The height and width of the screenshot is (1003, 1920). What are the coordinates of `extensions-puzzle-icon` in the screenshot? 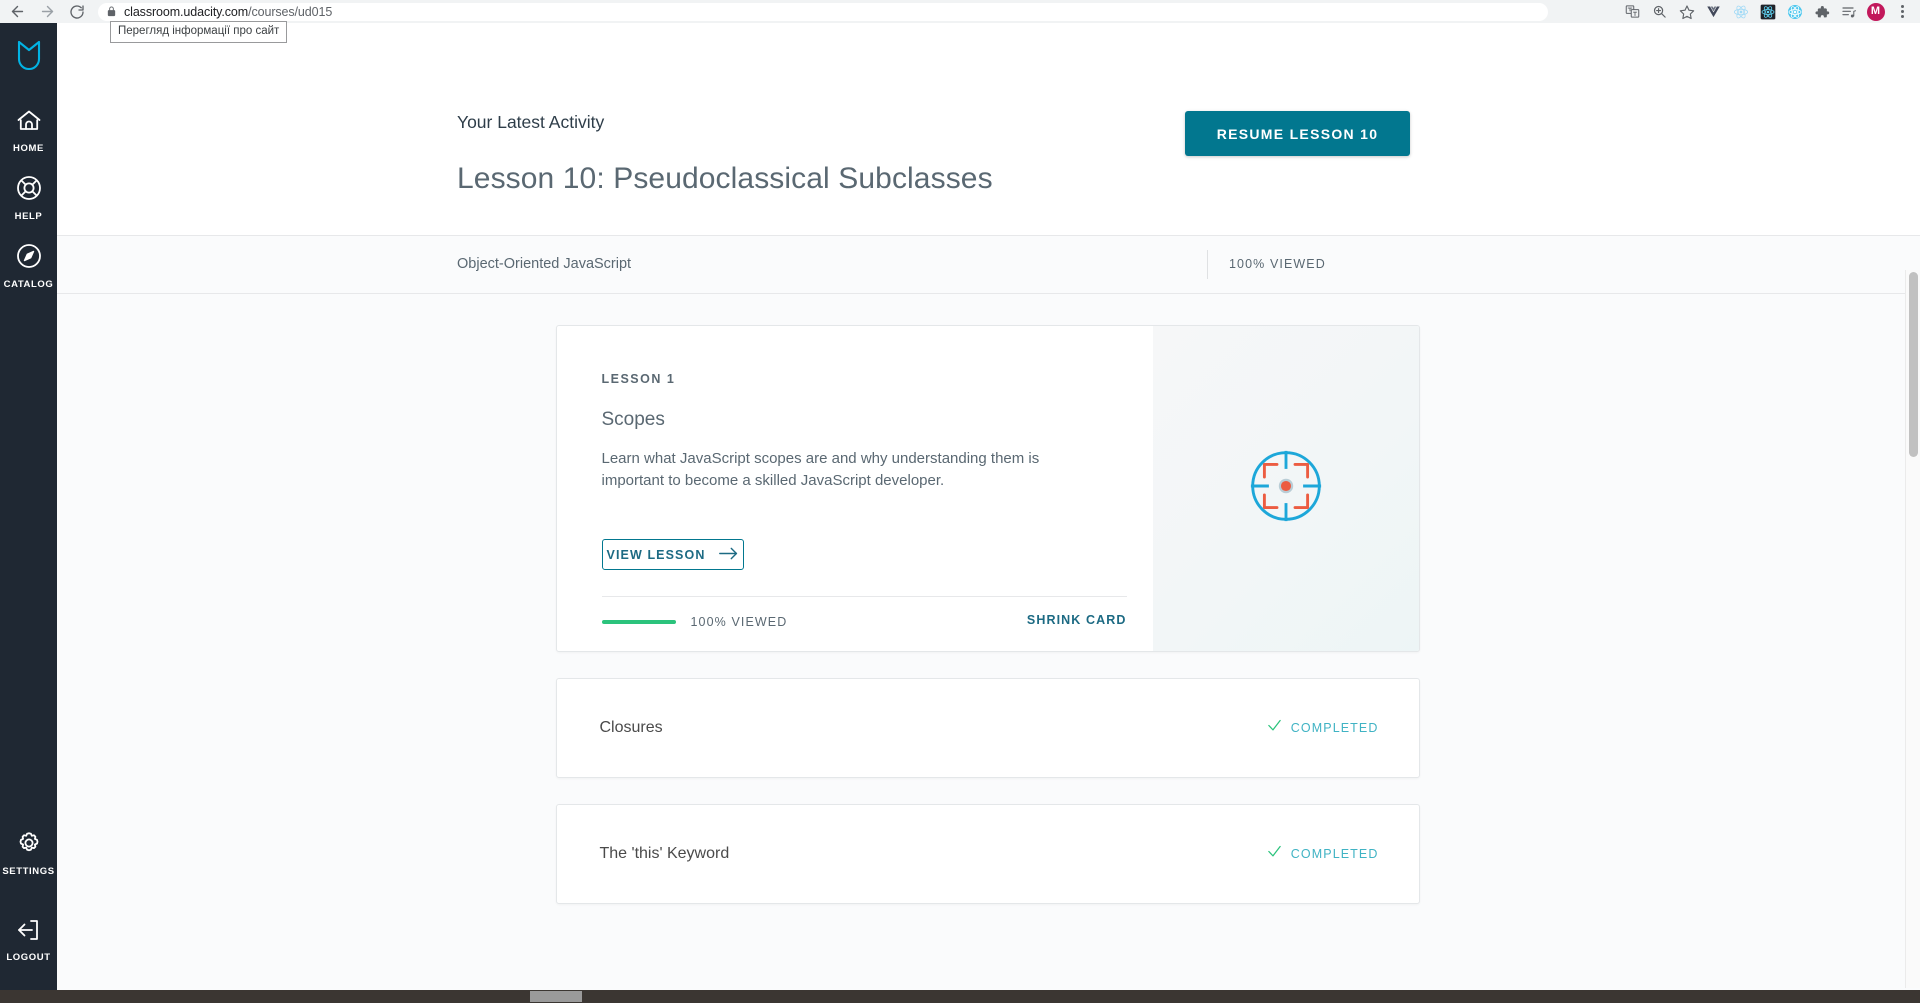 It's located at (1821, 12).